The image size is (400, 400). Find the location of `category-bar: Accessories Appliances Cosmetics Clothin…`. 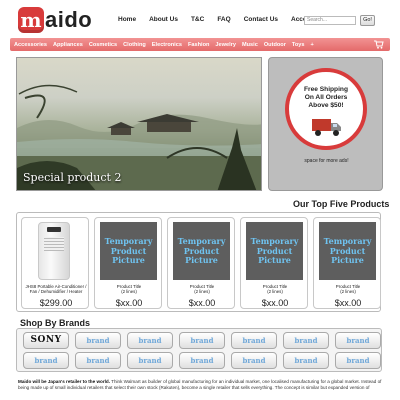

category-bar: Accessories Appliances Cosmetics Clothin… is located at coordinates (200, 44).